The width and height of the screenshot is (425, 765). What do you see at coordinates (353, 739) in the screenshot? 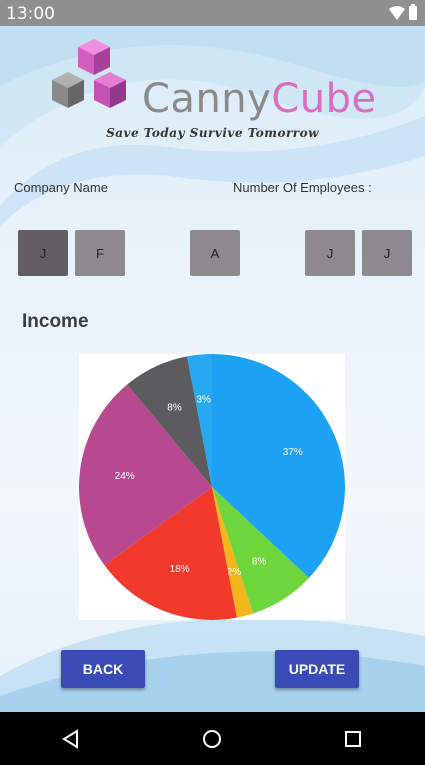
I see `recents-nav-icon` at bounding box center [353, 739].